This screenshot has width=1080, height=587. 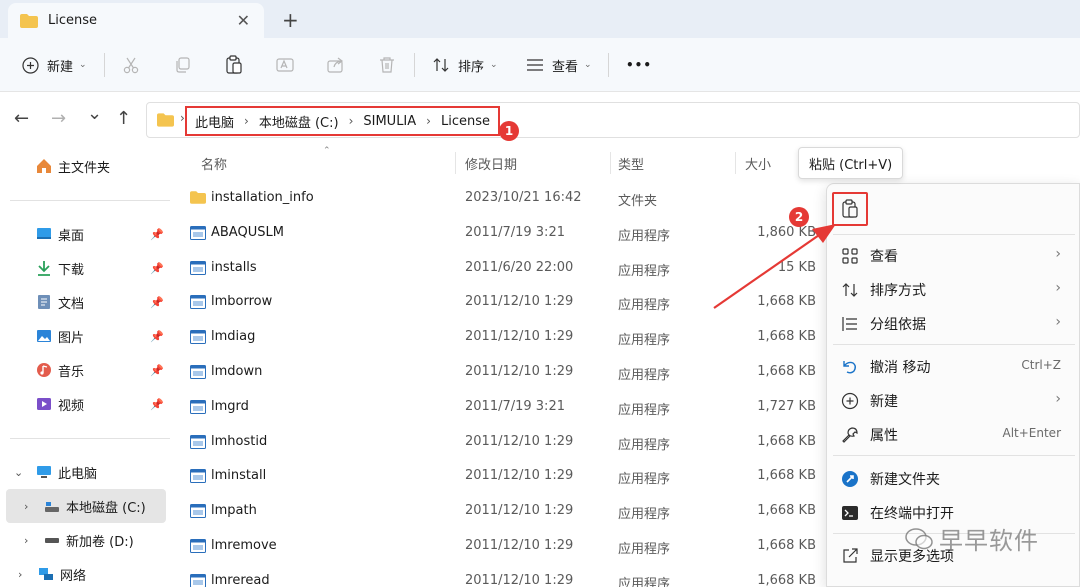 What do you see at coordinates (214, 163) in the screenshot?
I see `column-header-name: 名称` at bounding box center [214, 163].